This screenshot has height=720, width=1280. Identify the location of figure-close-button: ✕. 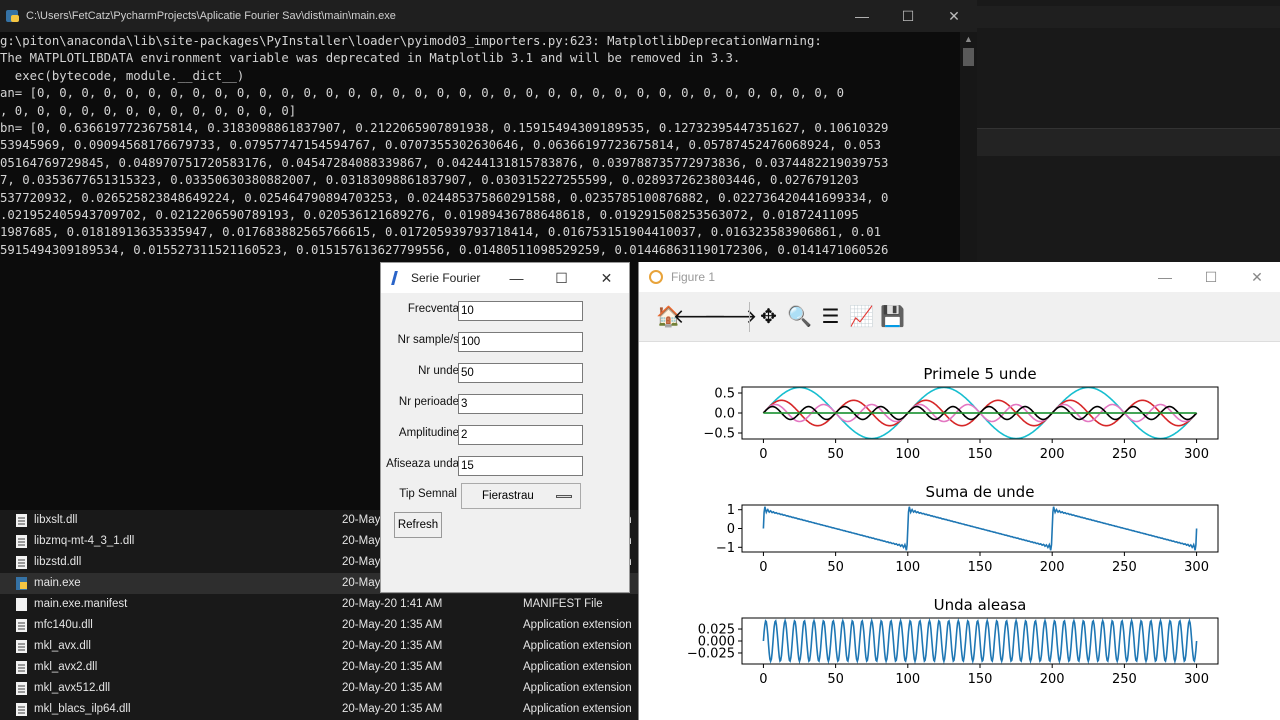
(1257, 277).